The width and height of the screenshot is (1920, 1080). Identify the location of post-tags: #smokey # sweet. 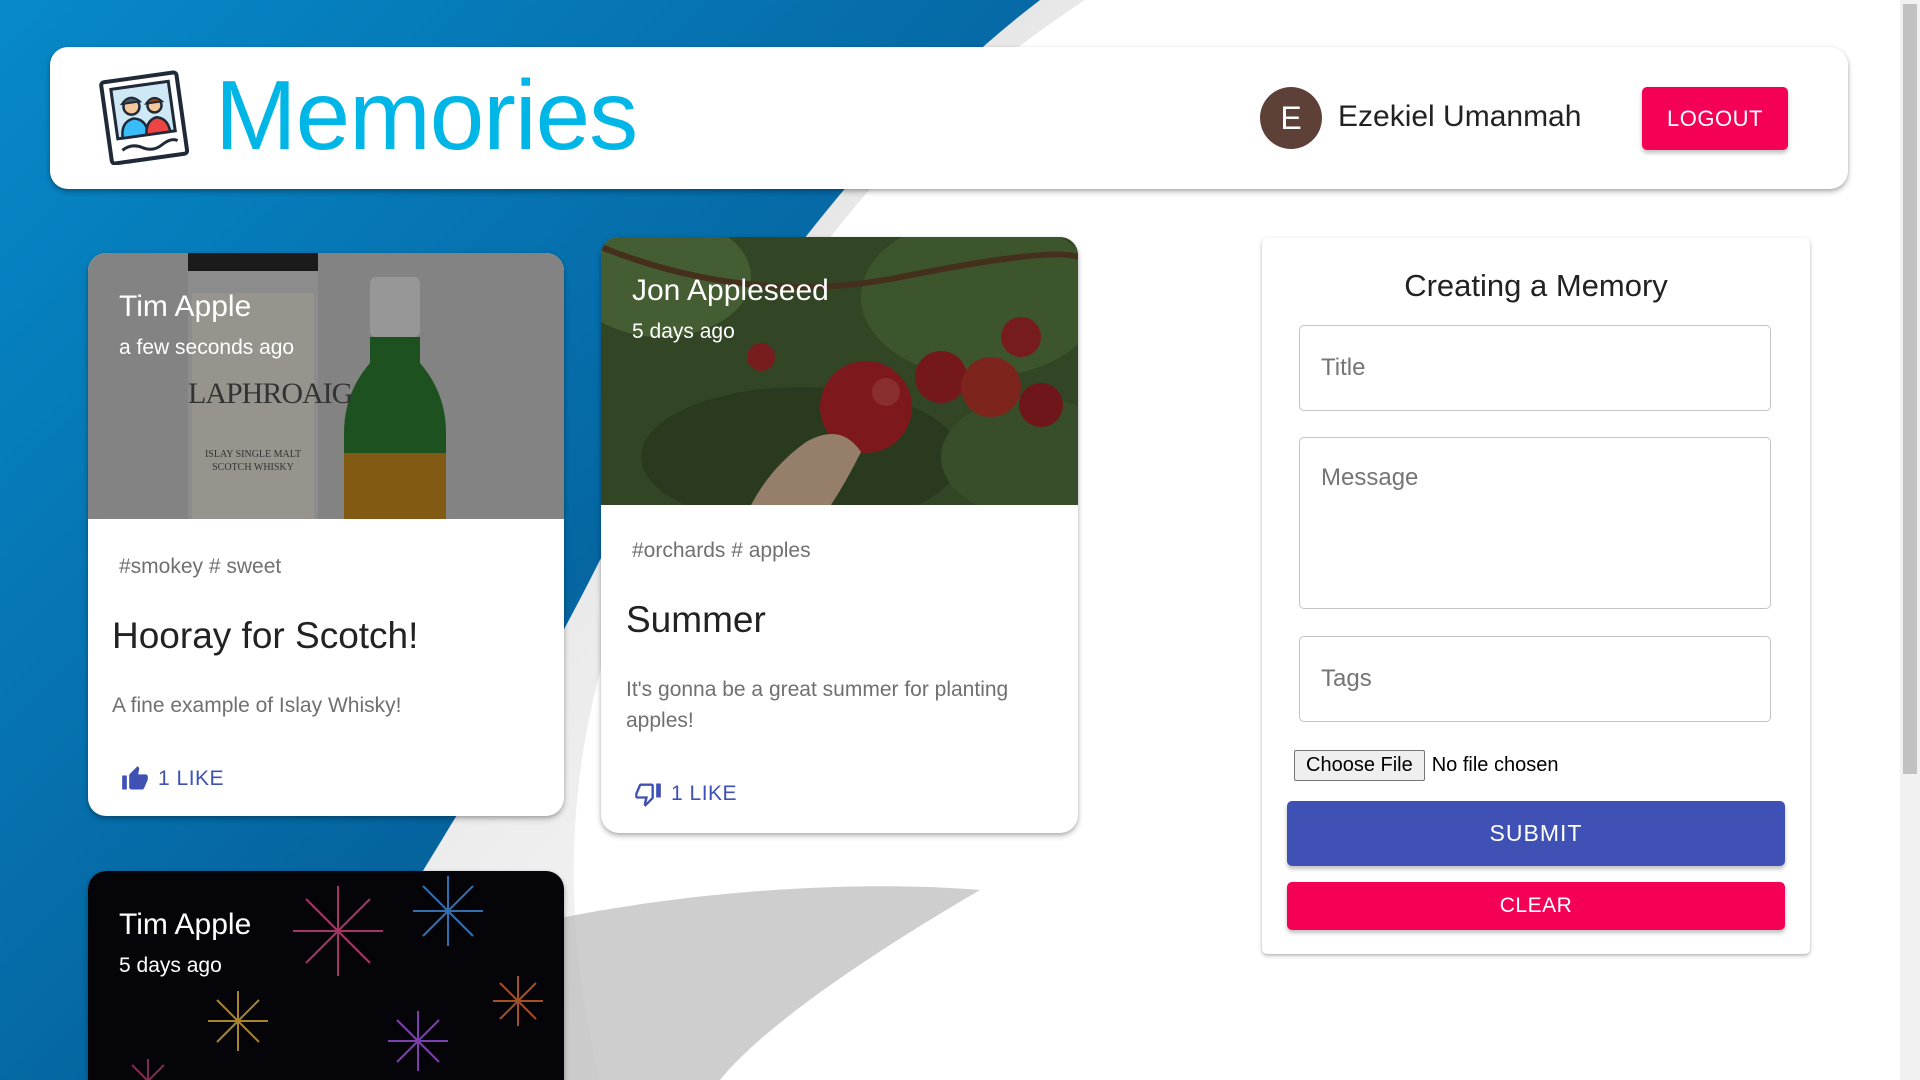
(200, 566).